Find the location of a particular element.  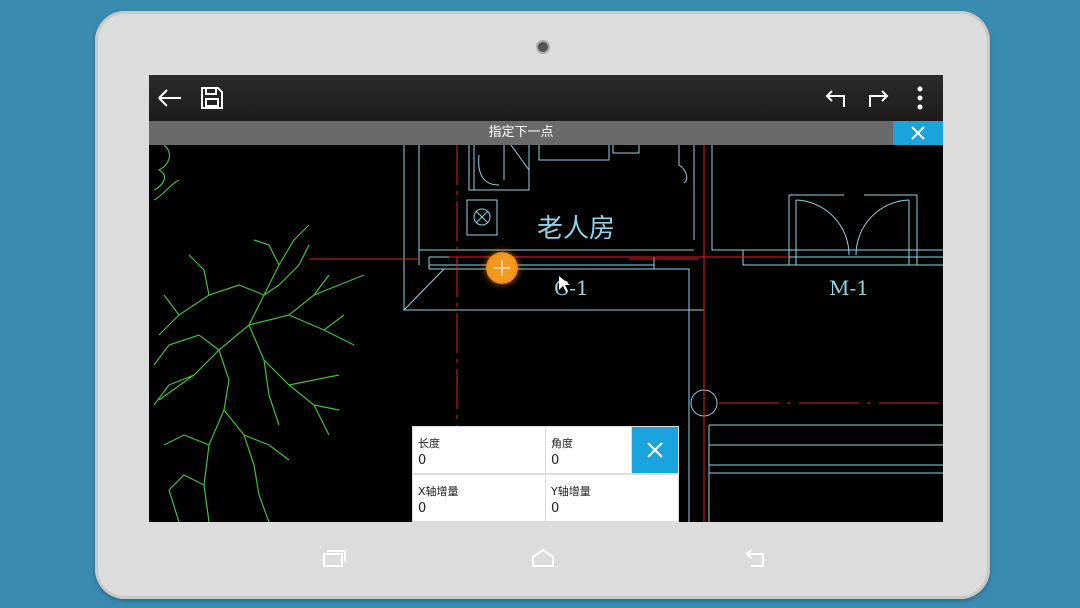

back-nav-icon is located at coordinates (754, 558).